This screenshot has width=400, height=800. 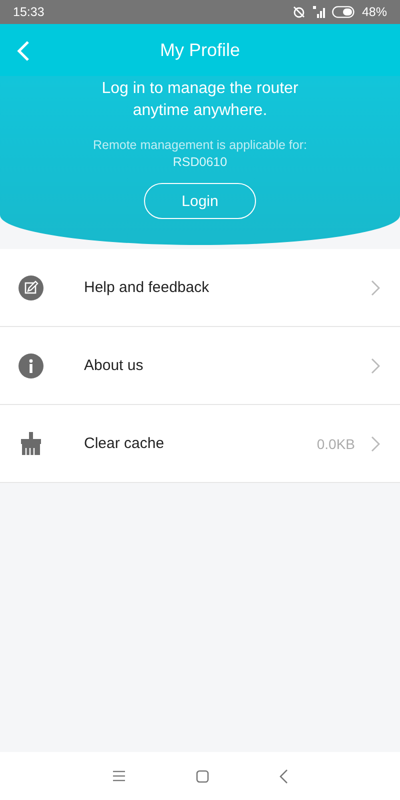 I want to click on cache-size: 0.0KB, so click(x=335, y=444).